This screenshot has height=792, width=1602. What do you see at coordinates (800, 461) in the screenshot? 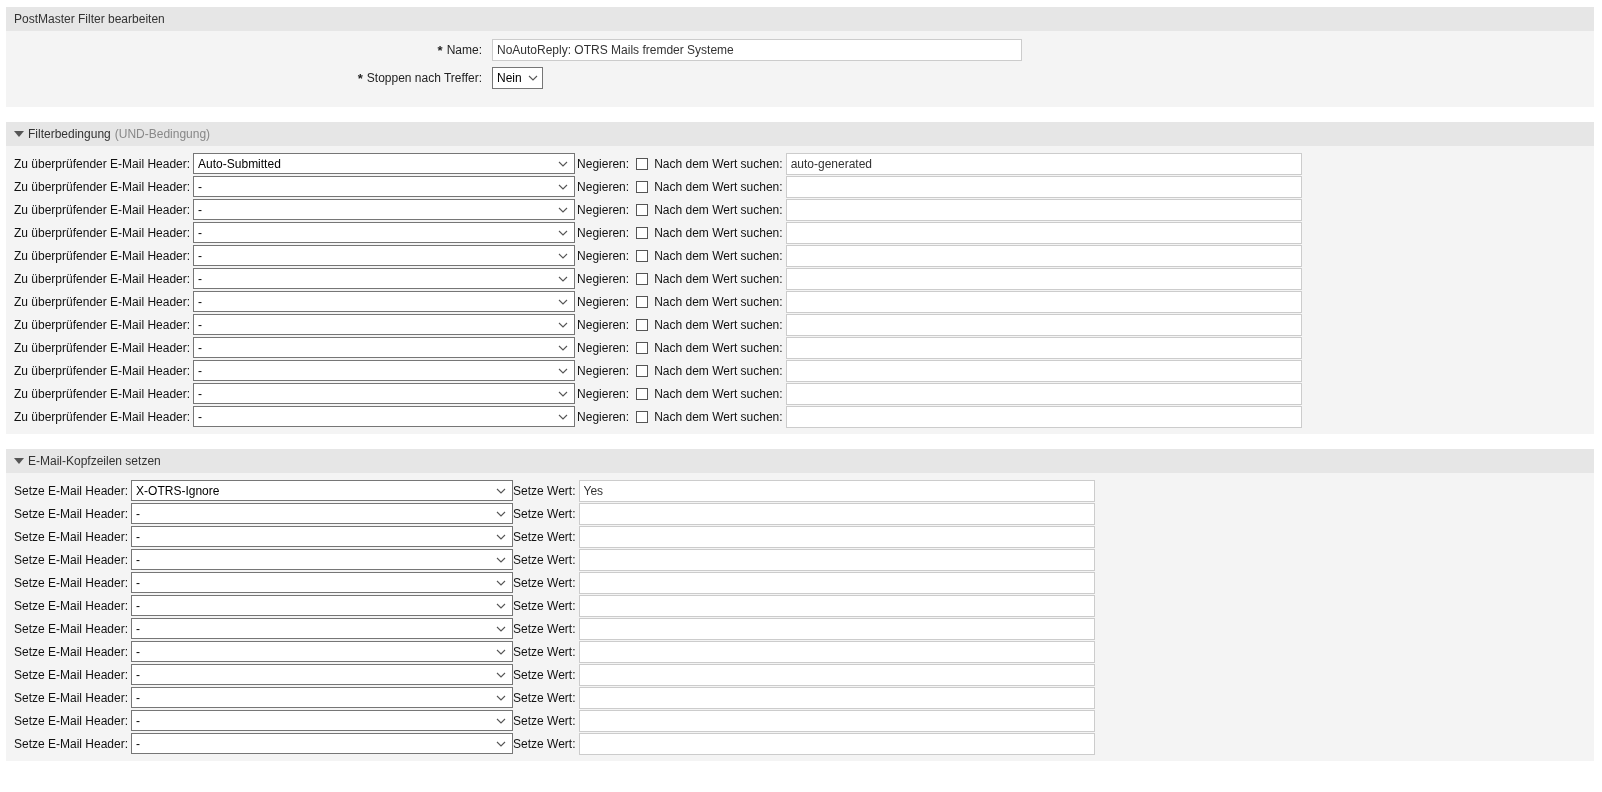
I see `panel-header: E-Mail-Kopfzeilen setzen` at bounding box center [800, 461].